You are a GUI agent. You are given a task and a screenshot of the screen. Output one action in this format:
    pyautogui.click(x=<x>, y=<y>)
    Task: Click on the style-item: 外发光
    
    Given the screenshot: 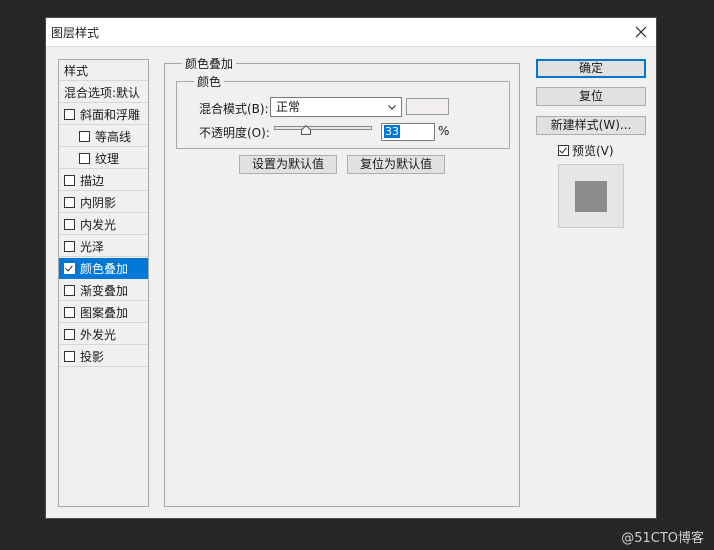 What is the action you would take?
    pyautogui.click(x=103, y=334)
    